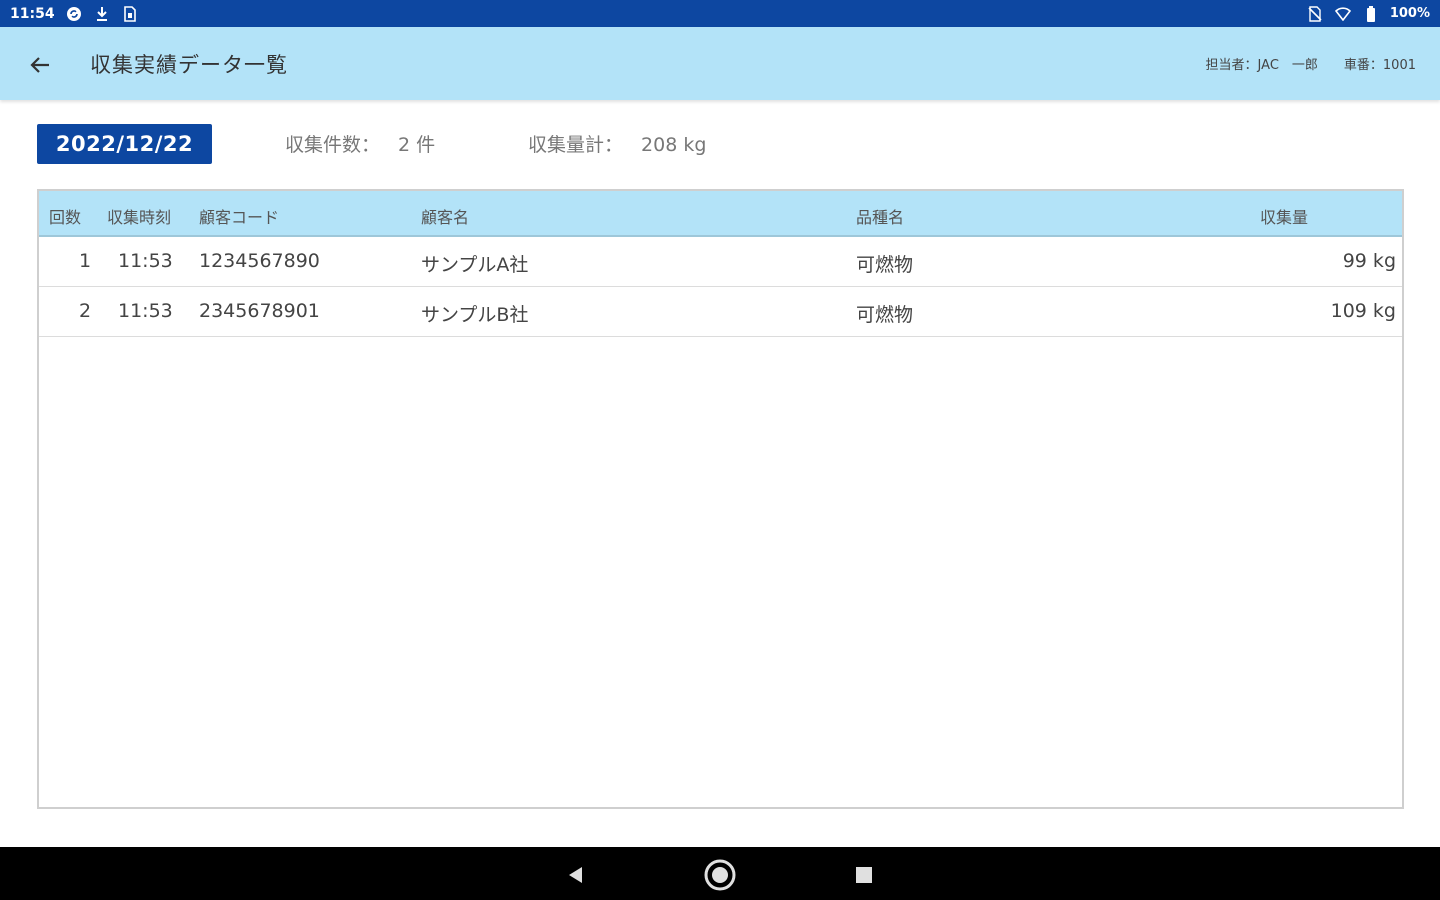  I want to click on navigation-bar, so click(720, 873).